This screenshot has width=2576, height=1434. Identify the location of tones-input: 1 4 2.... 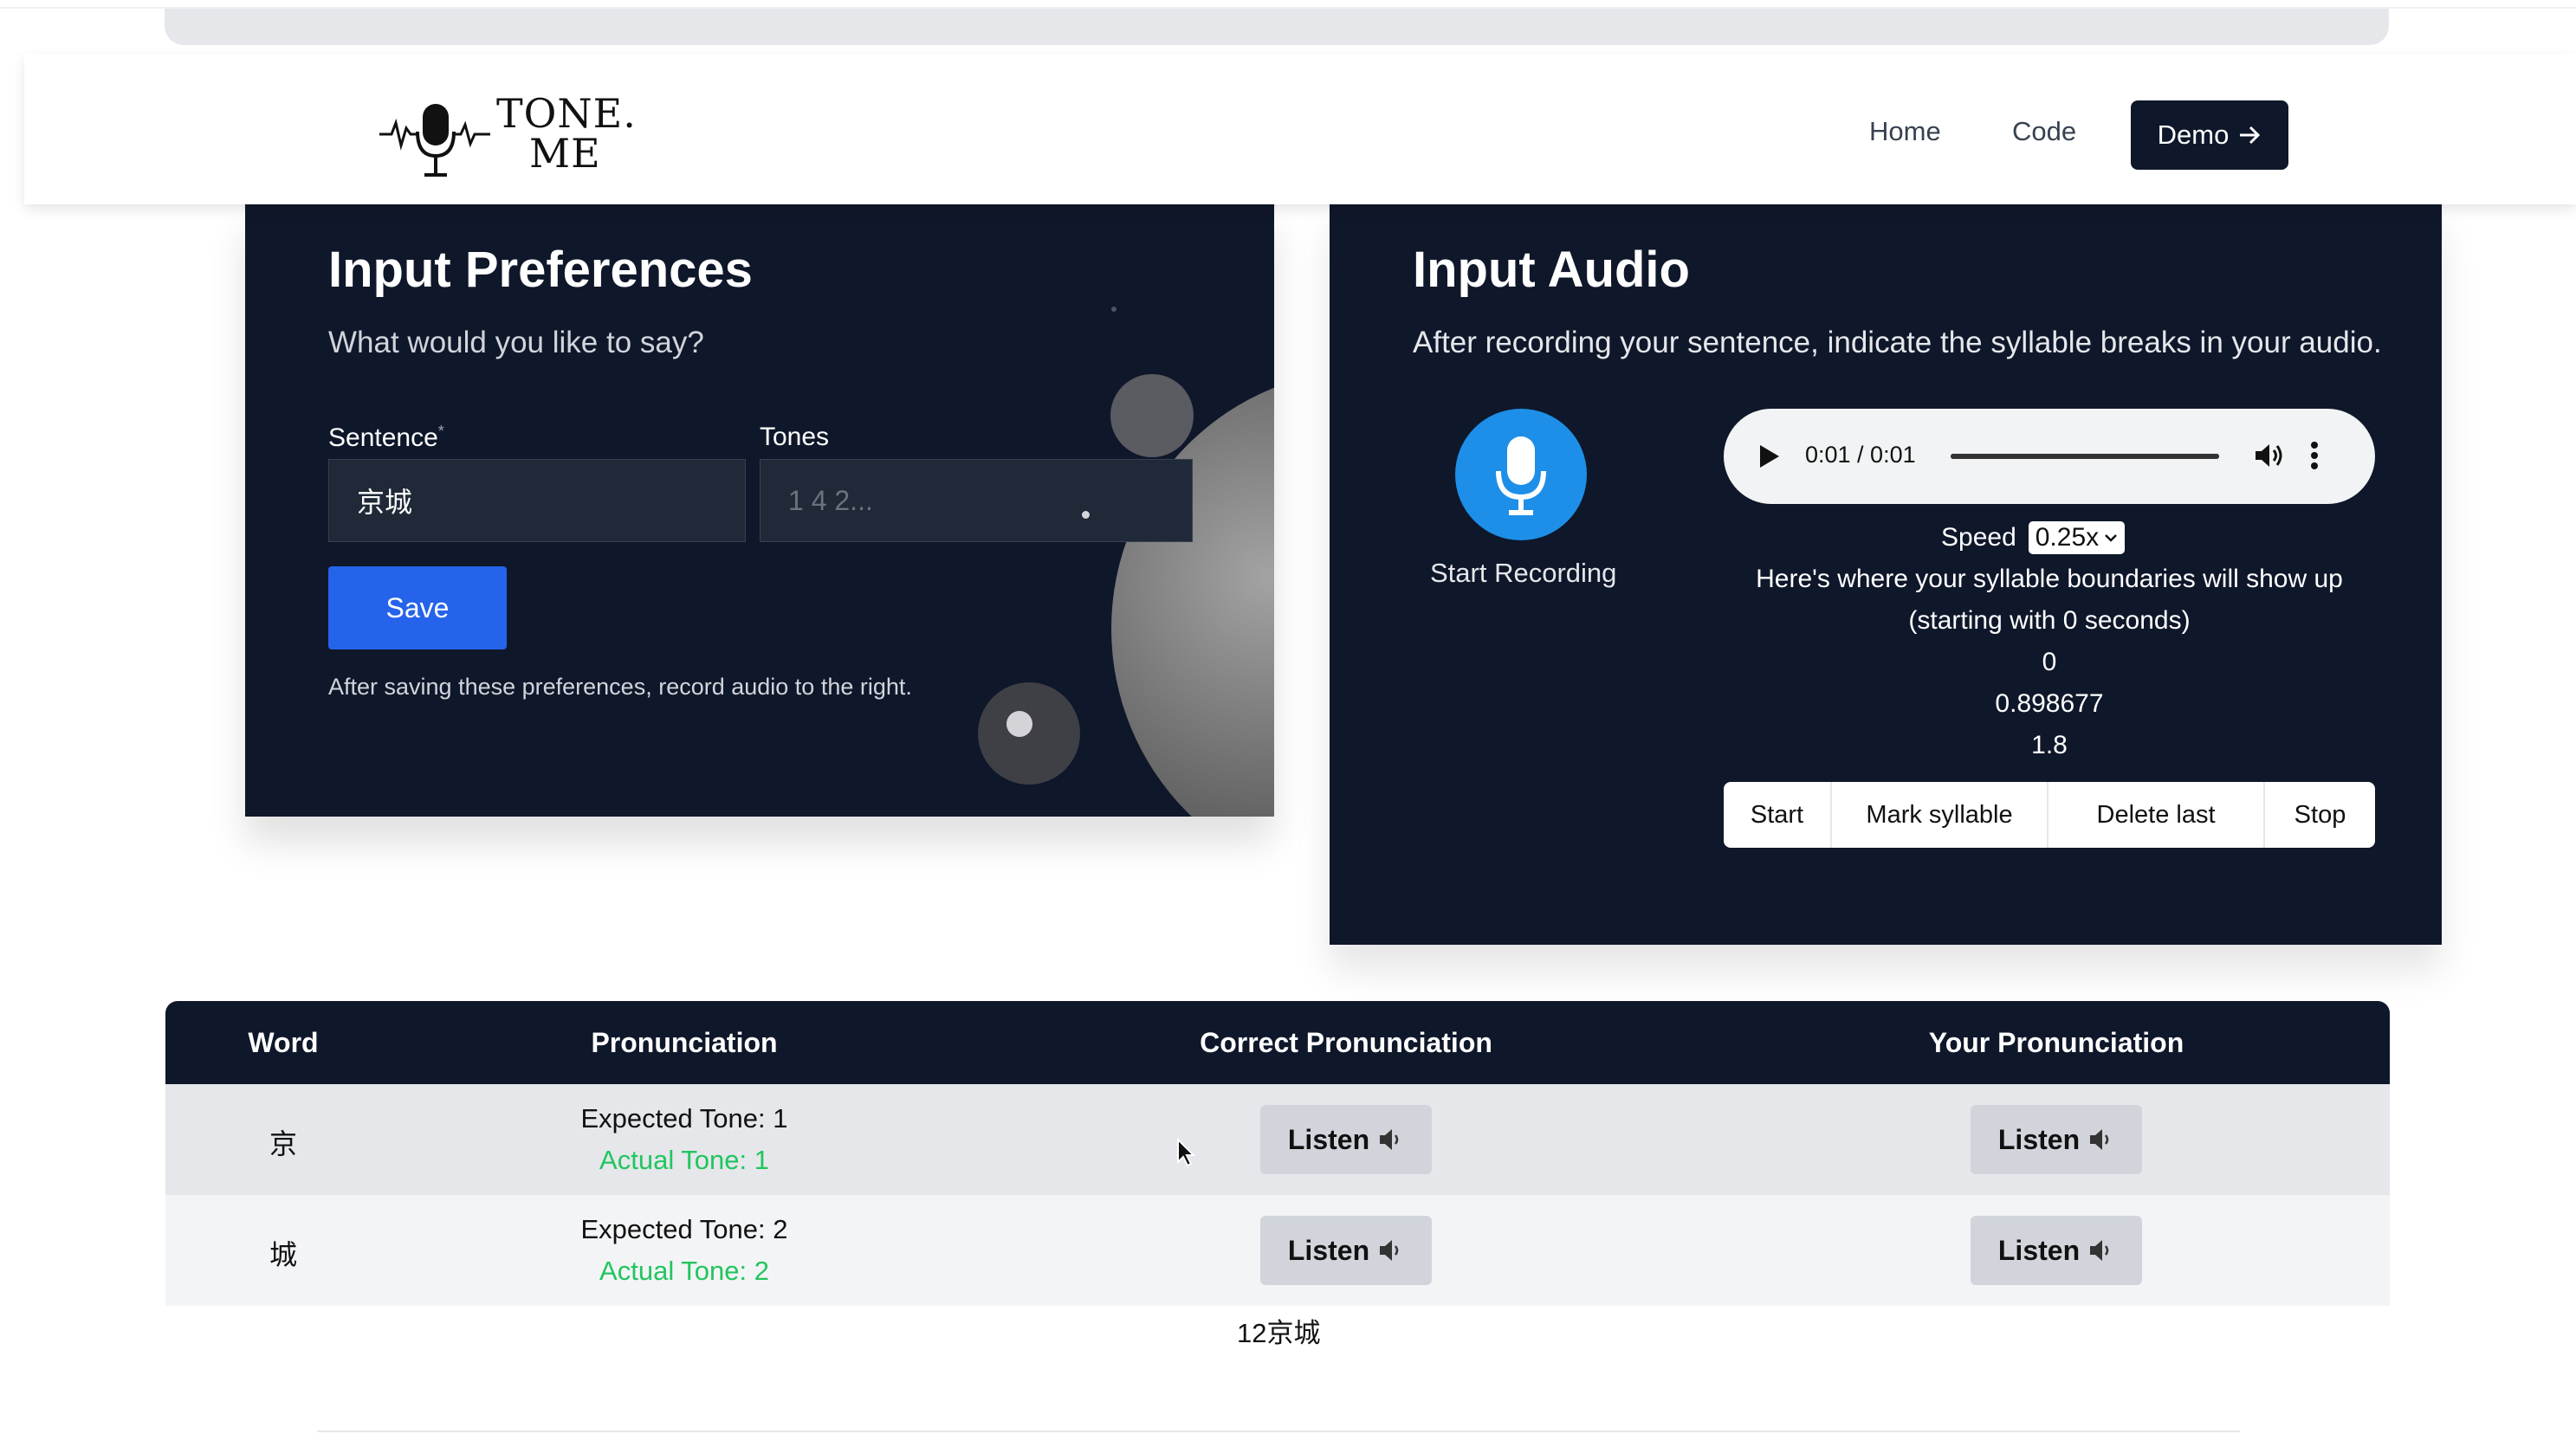
(976, 500).